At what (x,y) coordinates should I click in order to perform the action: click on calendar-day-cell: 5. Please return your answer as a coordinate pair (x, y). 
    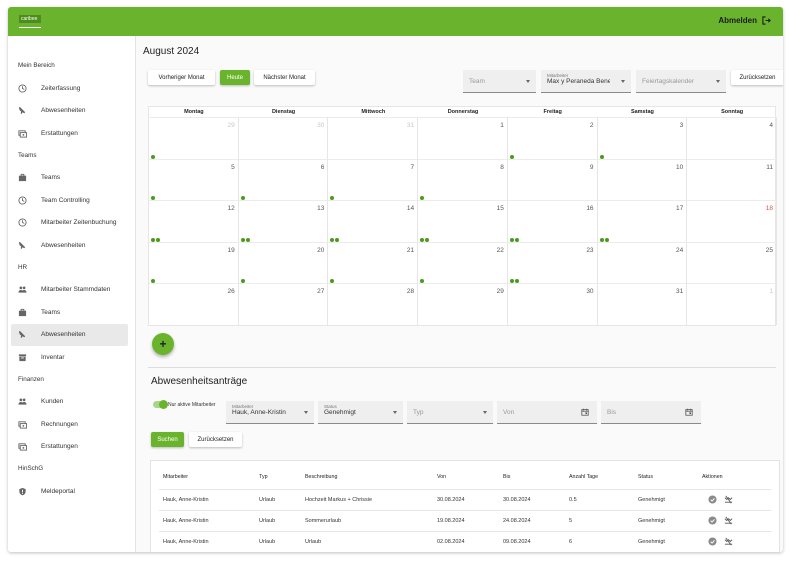
    Looking at the image, I should click on (194, 179).